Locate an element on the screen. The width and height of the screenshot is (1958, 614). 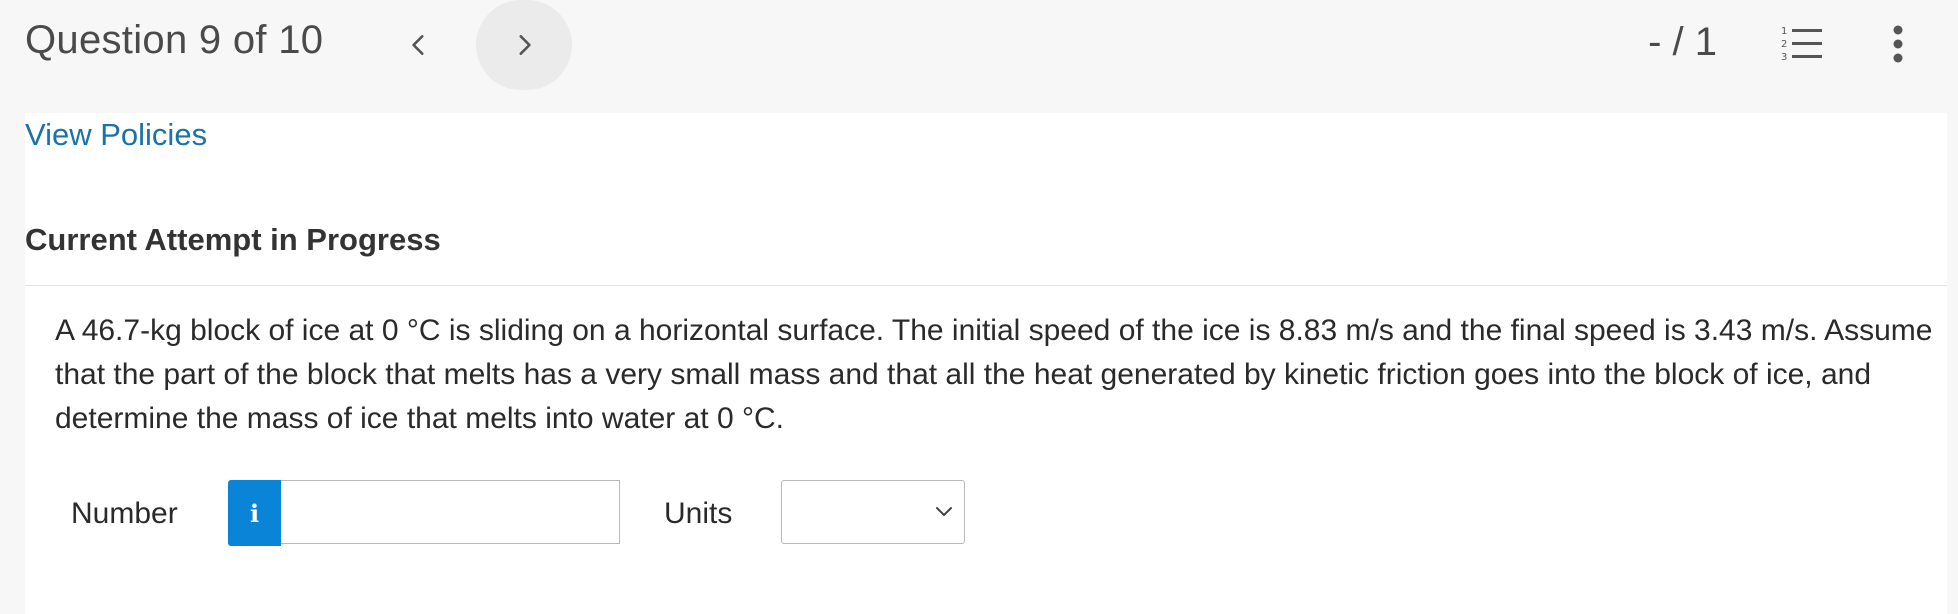
previous-question-button is located at coordinates (419, 45).